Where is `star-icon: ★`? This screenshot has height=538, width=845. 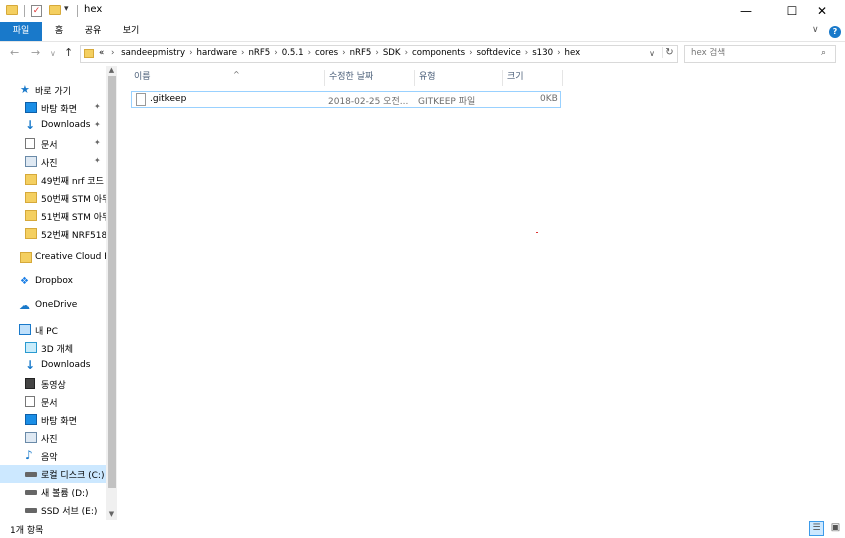
star-icon: ★ is located at coordinates (25, 89).